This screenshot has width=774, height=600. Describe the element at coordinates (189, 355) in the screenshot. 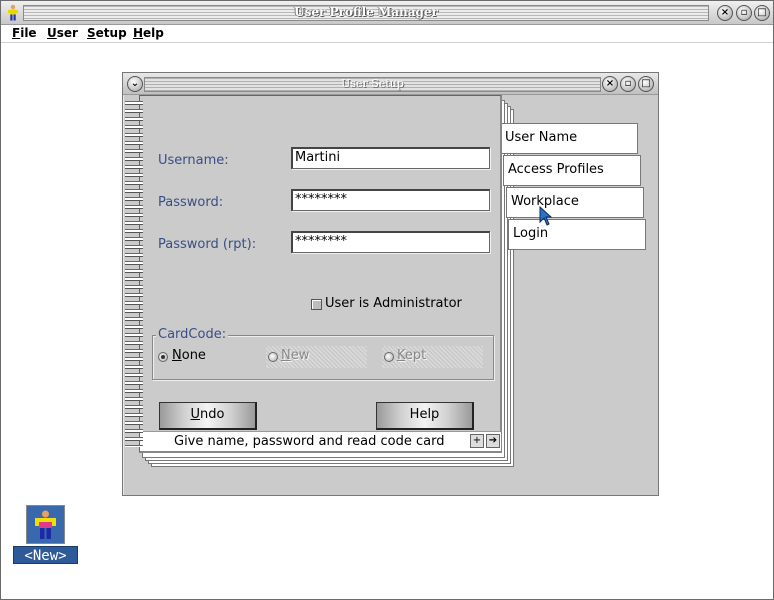

I see `radio-none-label: None` at that location.